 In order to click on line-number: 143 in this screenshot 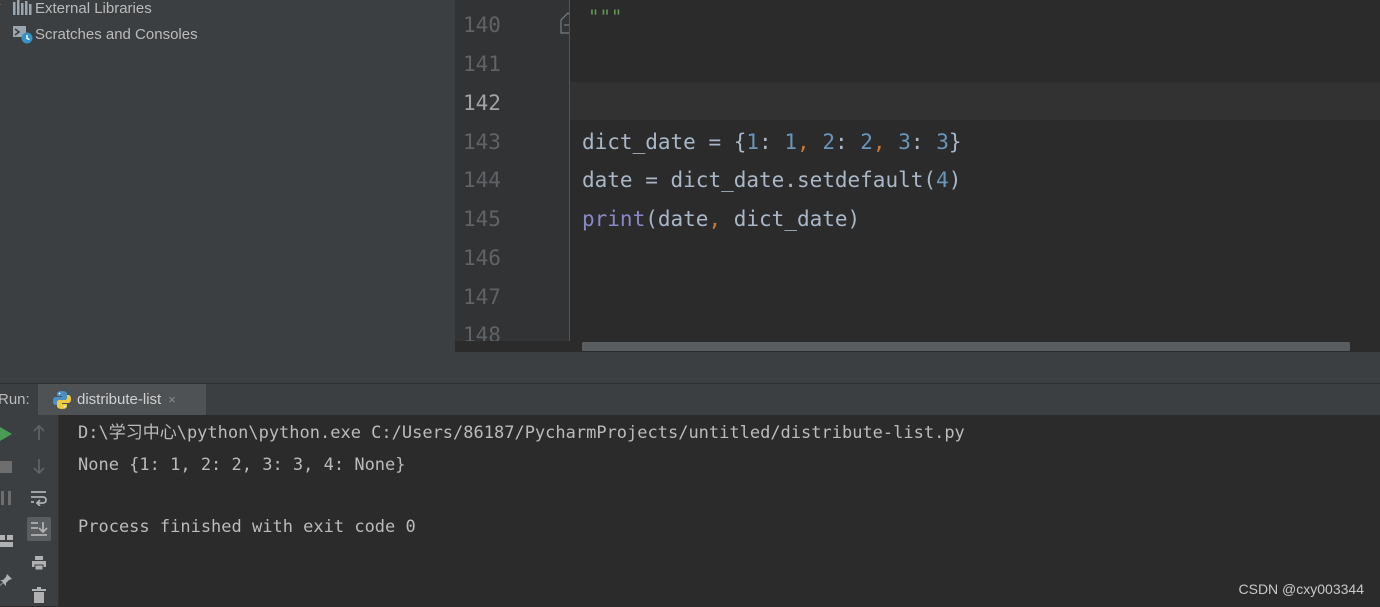, I will do `click(482, 142)`.